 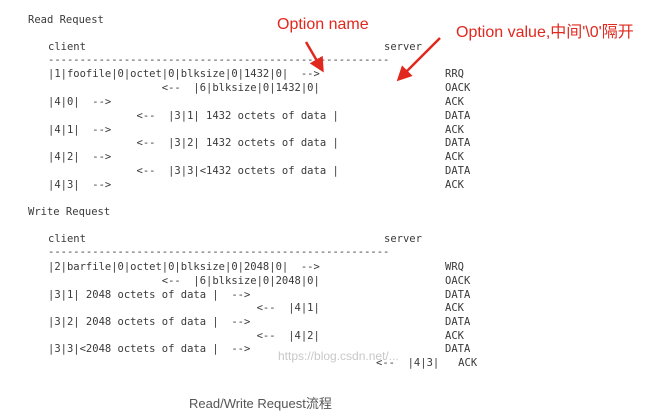 What do you see at coordinates (149, 295) in the screenshot?
I see `write-line-left: |3|1| 2048 octets of data | -->` at bounding box center [149, 295].